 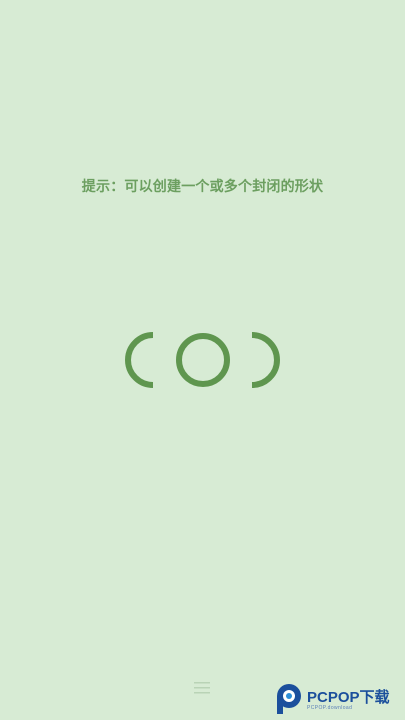 I want to click on watermark: PCPOP下载 PCPOP.download, so click(x=337, y=699).